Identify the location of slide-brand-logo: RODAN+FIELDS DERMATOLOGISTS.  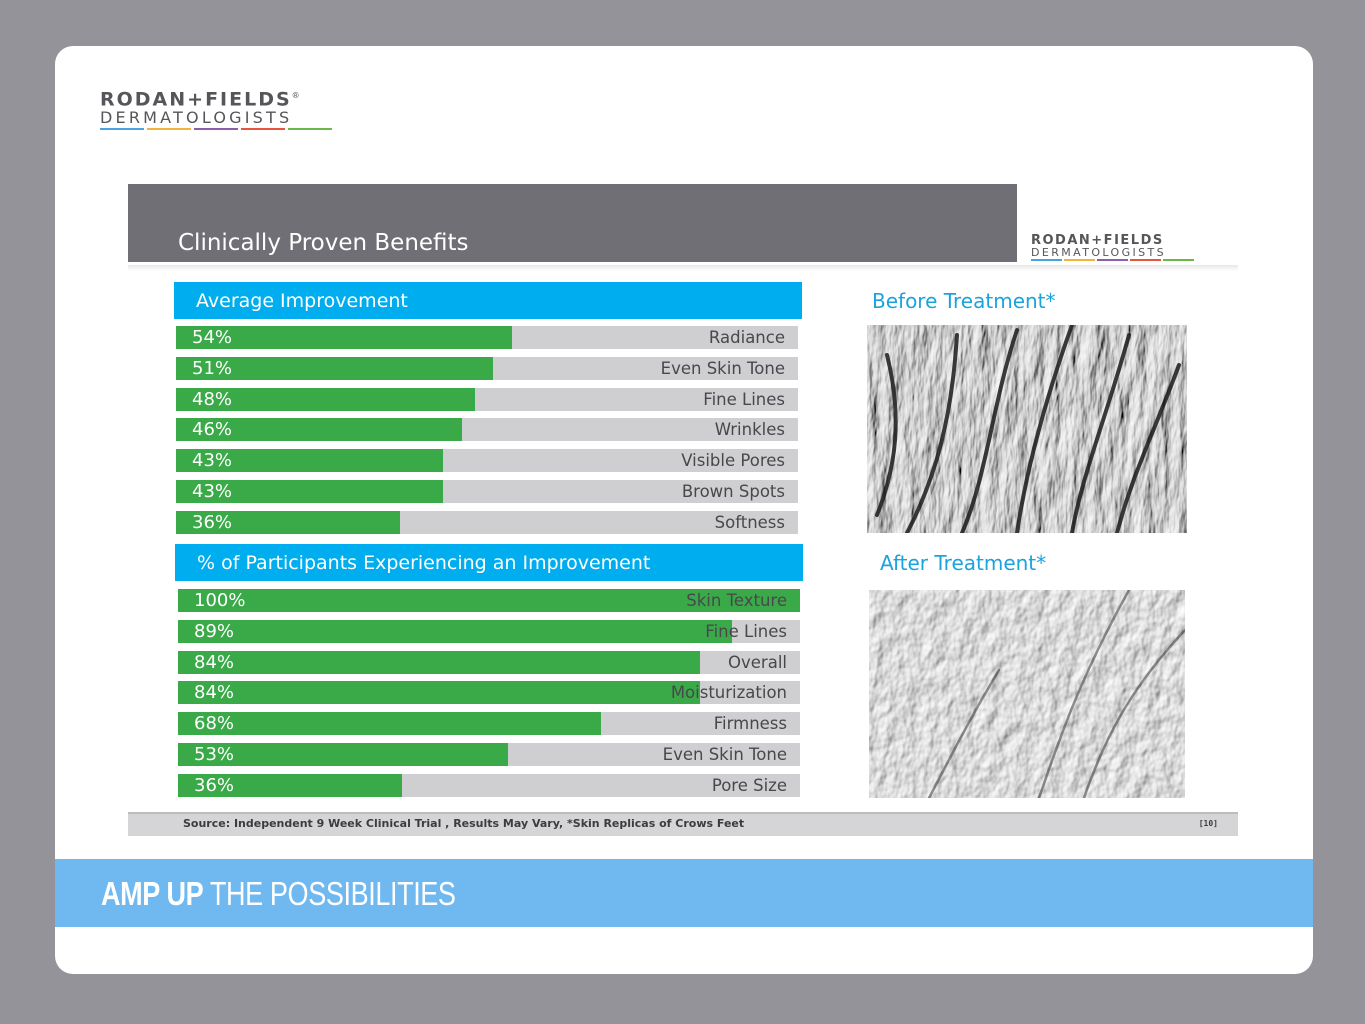
(1112, 247).